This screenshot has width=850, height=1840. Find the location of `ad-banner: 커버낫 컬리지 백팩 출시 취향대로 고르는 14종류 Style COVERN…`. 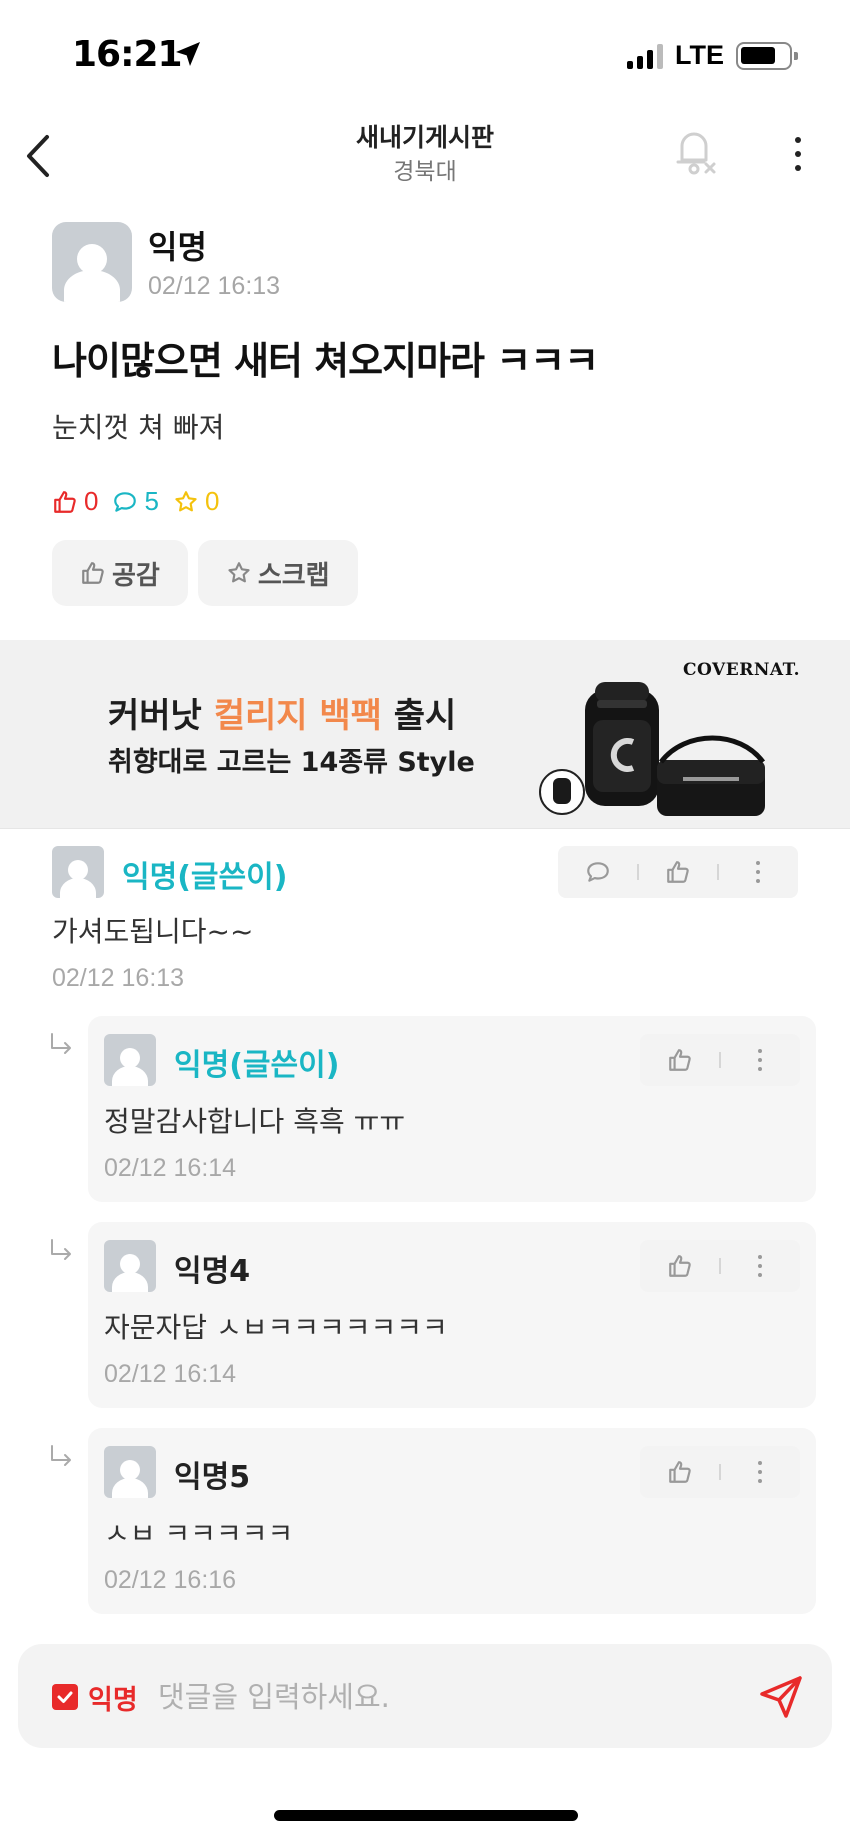

ad-banner: 커버낫 컬리지 백팩 출시 취향대로 고르는 14종류 Style COVERN… is located at coordinates (425, 734).